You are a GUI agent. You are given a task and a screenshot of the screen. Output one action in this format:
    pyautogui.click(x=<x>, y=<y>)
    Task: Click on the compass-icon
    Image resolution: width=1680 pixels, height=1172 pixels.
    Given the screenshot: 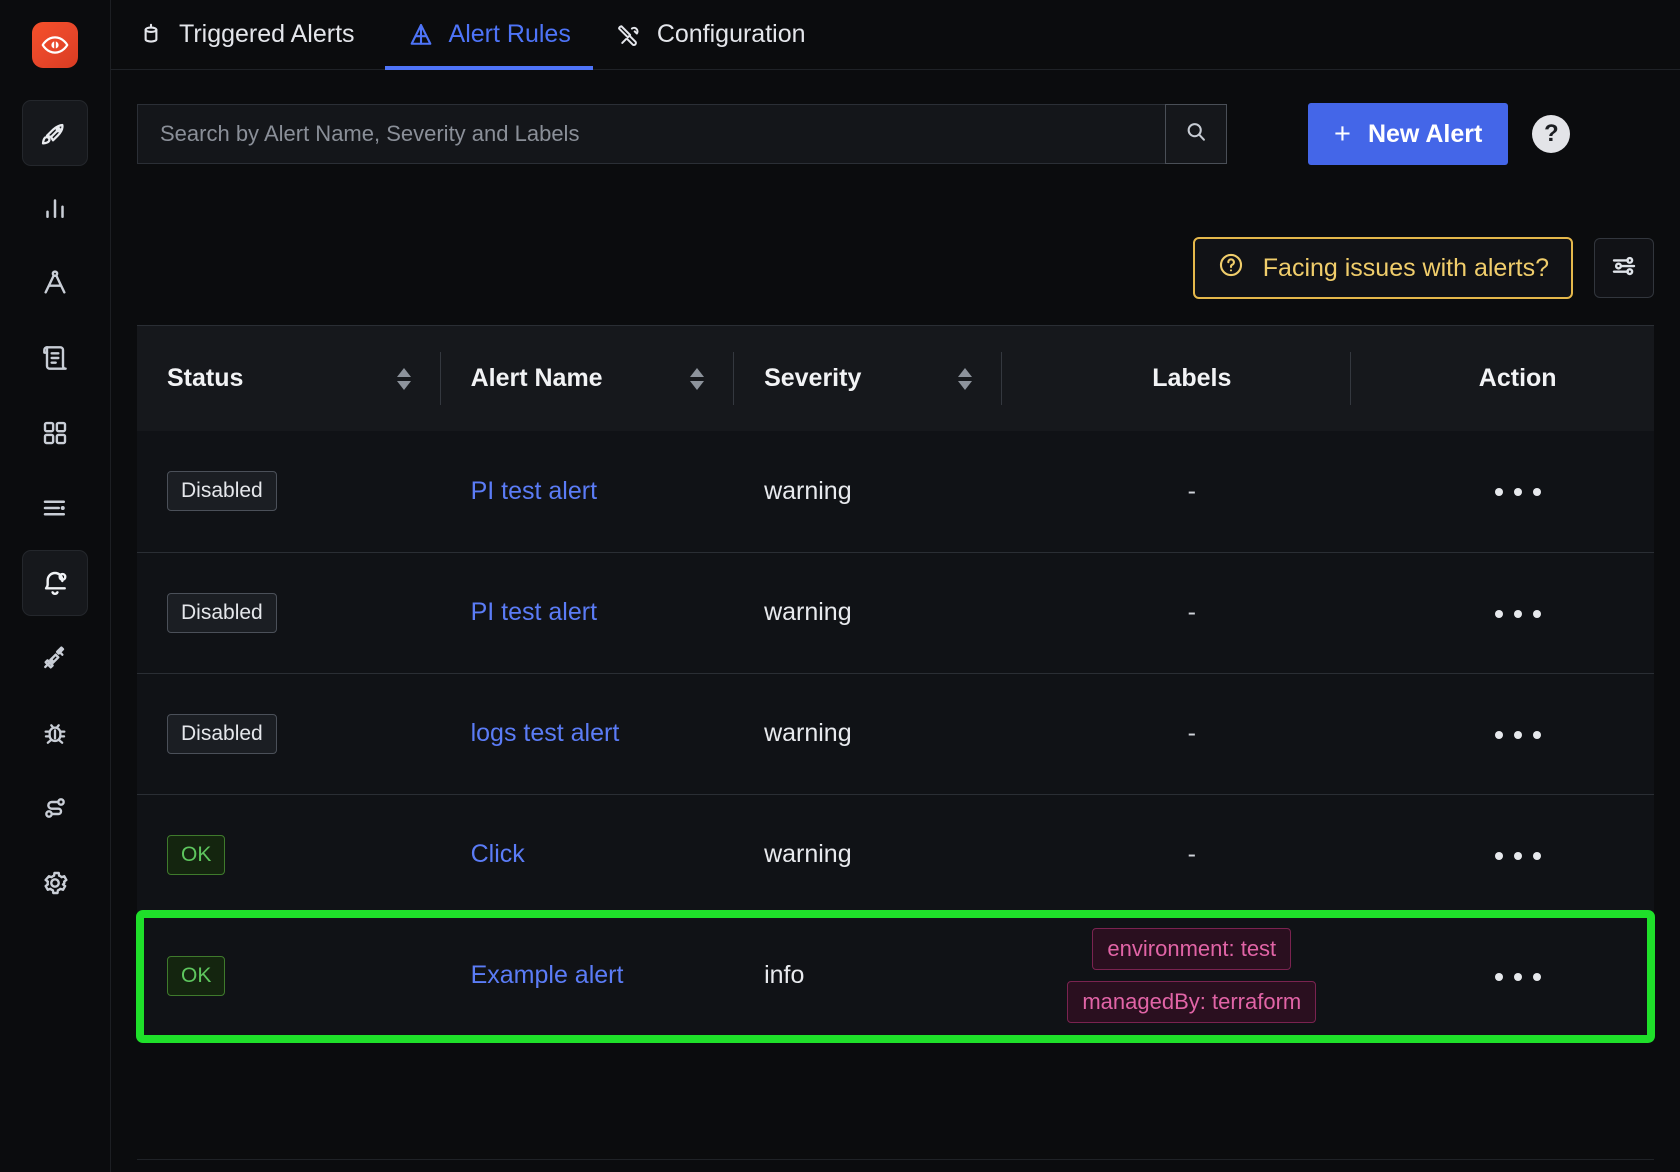 What is the action you would take?
    pyautogui.click(x=55, y=283)
    